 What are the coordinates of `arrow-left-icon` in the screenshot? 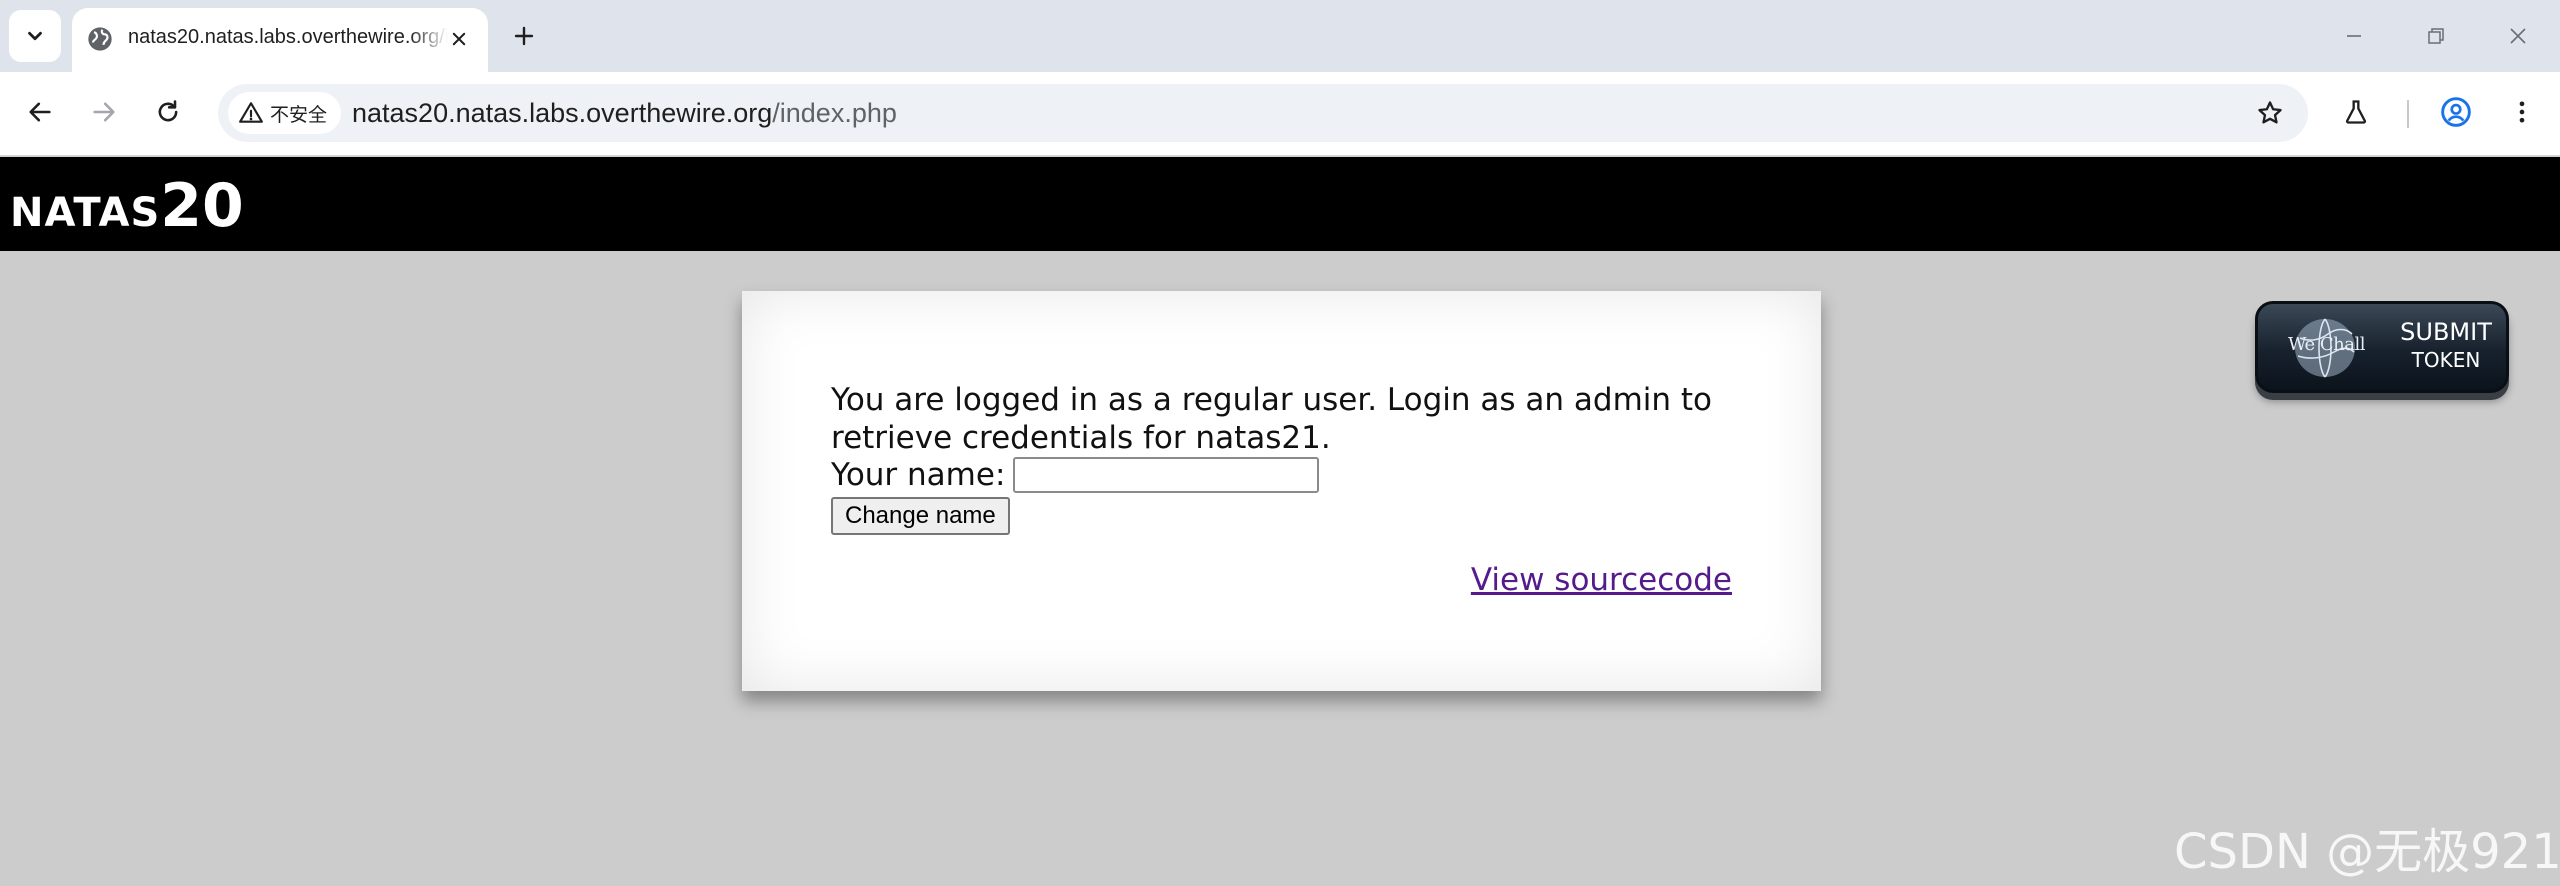 It's located at (40, 112).